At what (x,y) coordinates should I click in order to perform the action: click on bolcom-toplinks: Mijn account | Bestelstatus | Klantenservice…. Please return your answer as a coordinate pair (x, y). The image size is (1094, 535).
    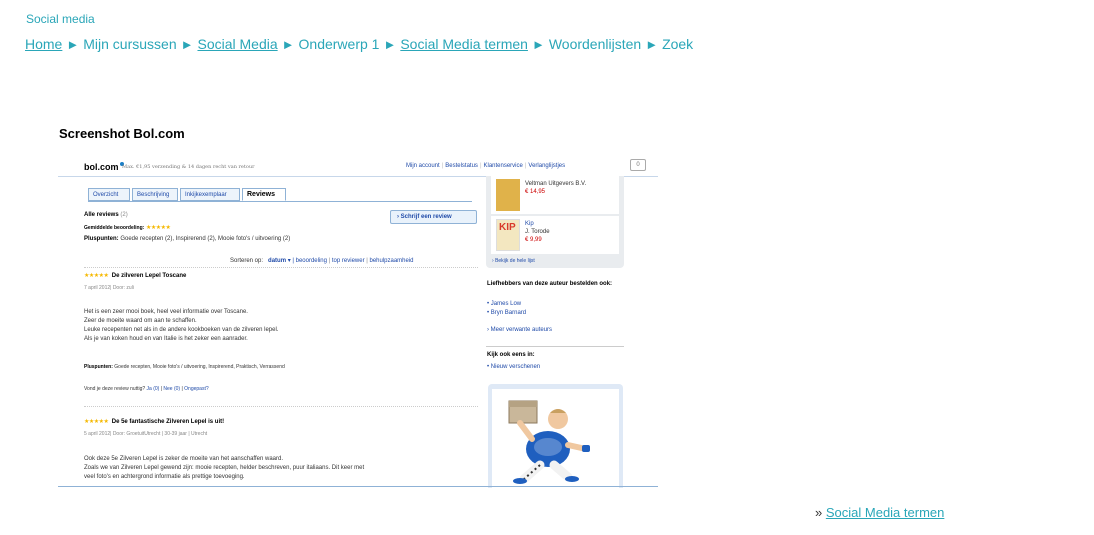
    Looking at the image, I should click on (486, 166).